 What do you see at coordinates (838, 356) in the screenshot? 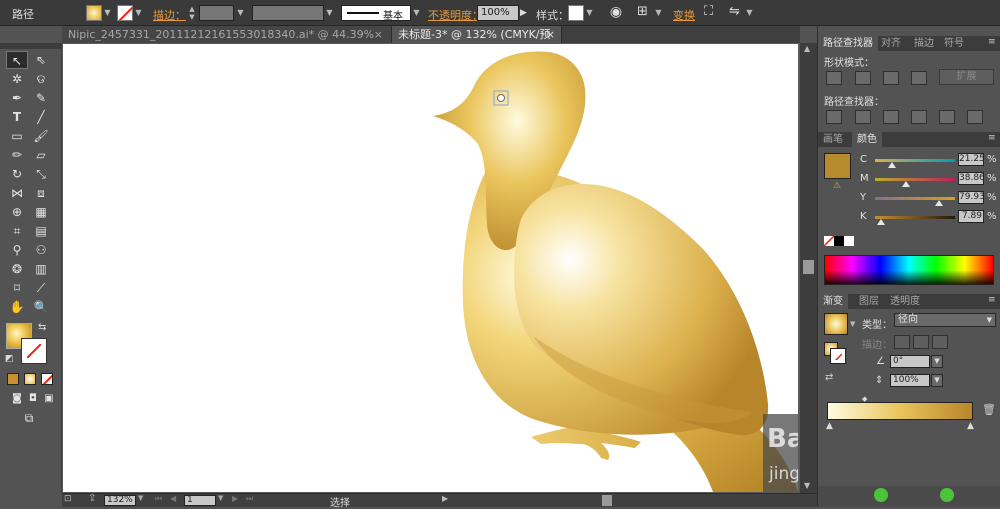
I see `gradient-stroke-box` at bounding box center [838, 356].